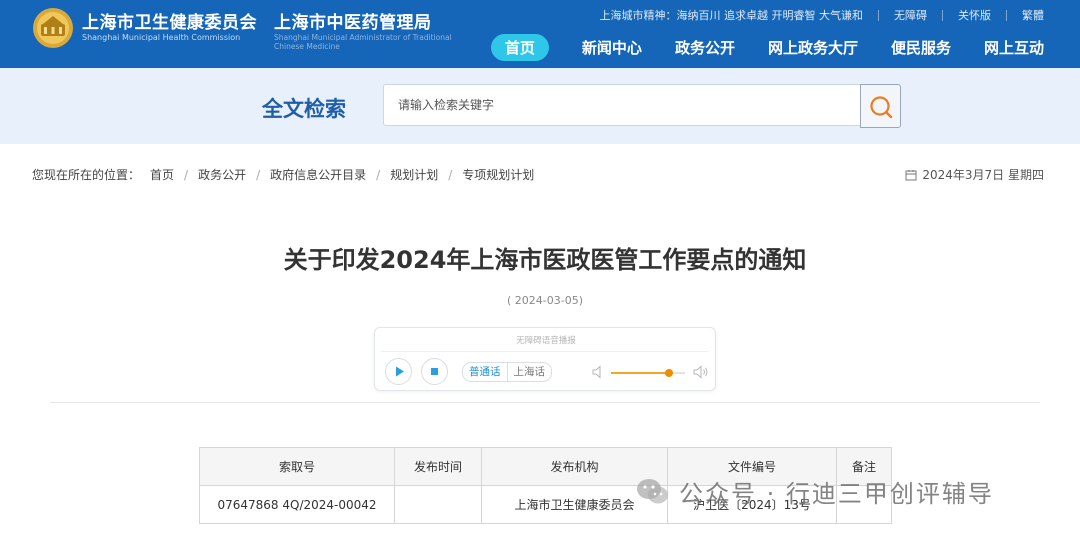 The height and width of the screenshot is (536, 1080). I want to click on org-name-health-commission-en: Shanghai Municipal Health Commission, so click(161, 37).